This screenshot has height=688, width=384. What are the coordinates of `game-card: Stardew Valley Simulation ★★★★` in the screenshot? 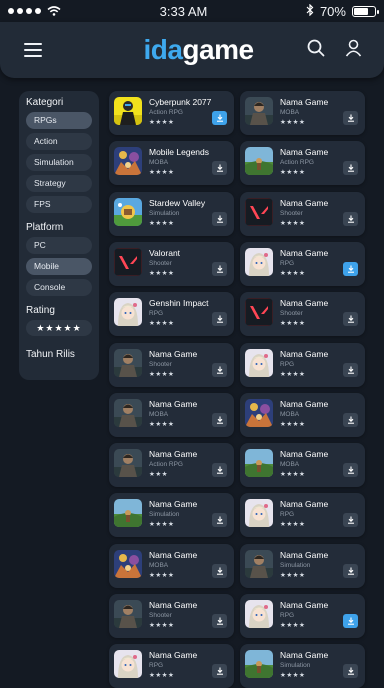 It's located at (171, 213).